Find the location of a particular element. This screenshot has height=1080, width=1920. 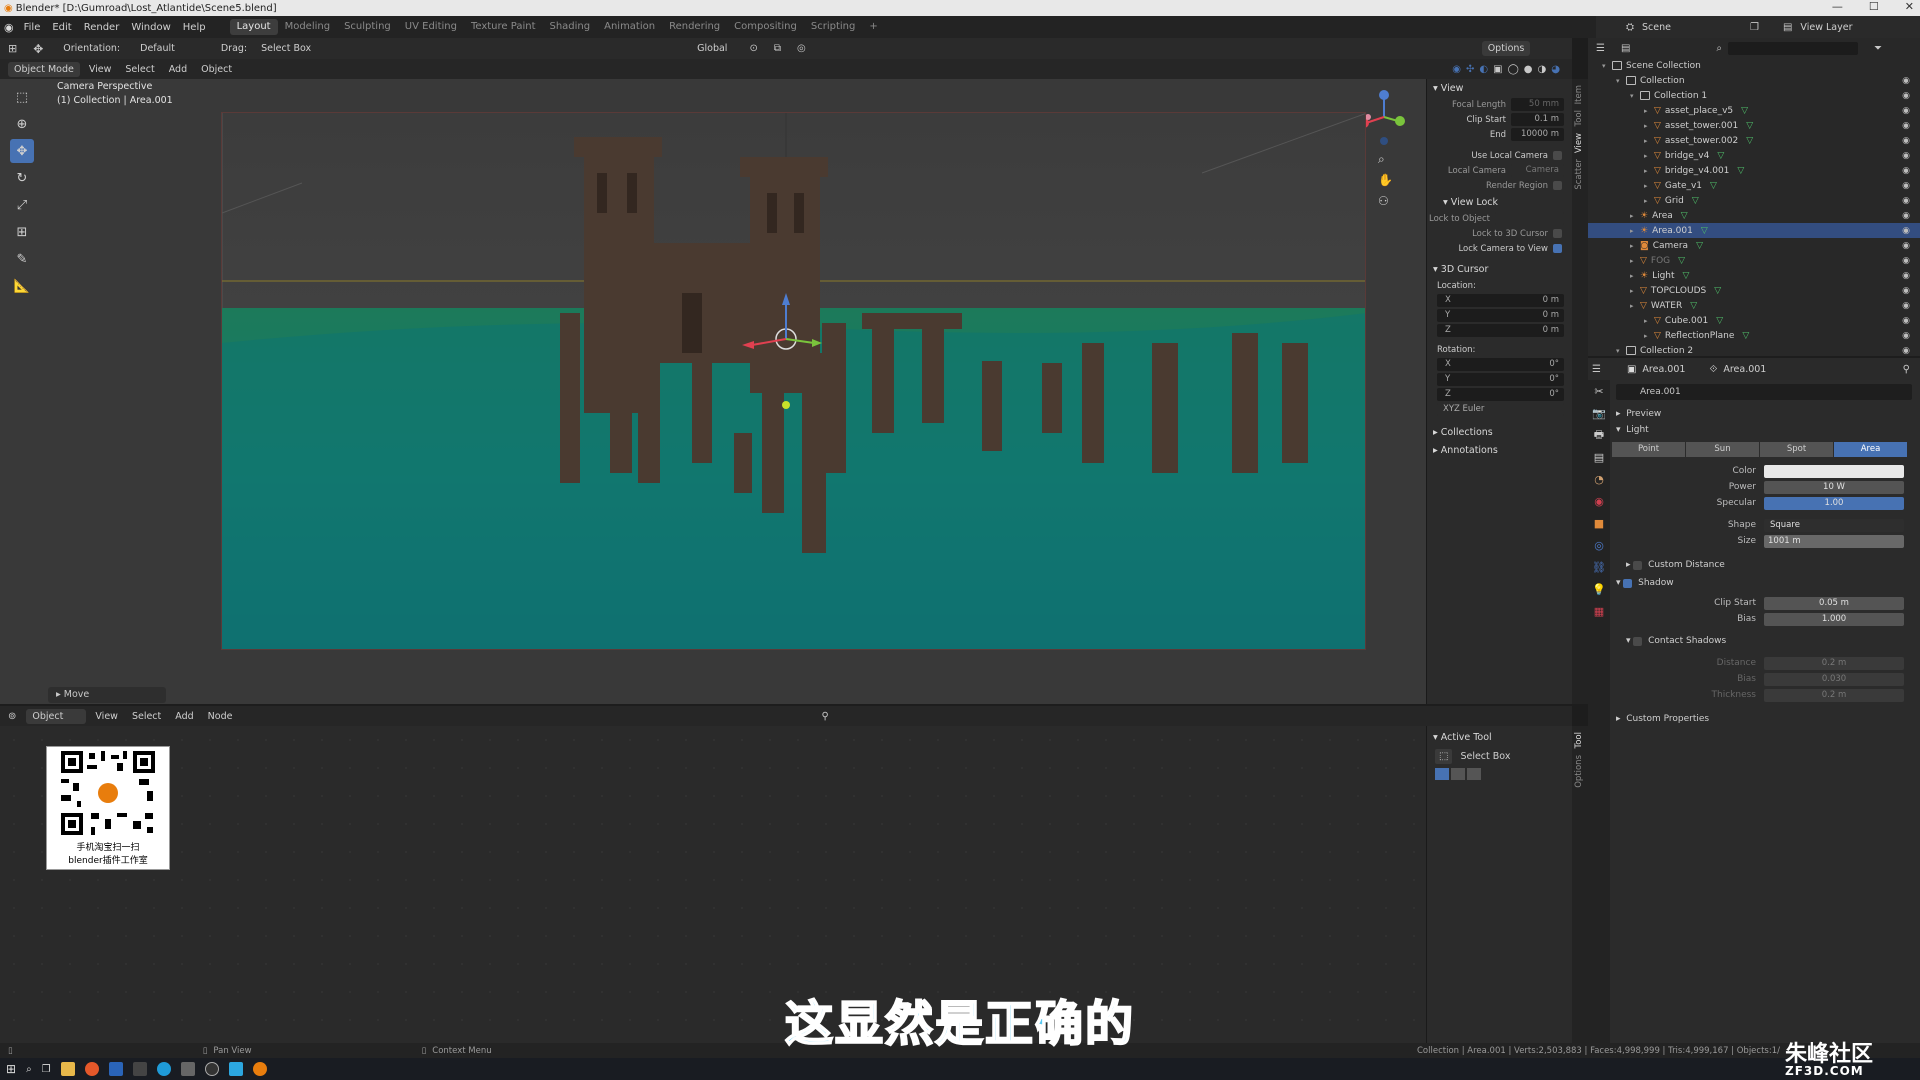

tab-item: Item is located at coordinates (1579, 94).